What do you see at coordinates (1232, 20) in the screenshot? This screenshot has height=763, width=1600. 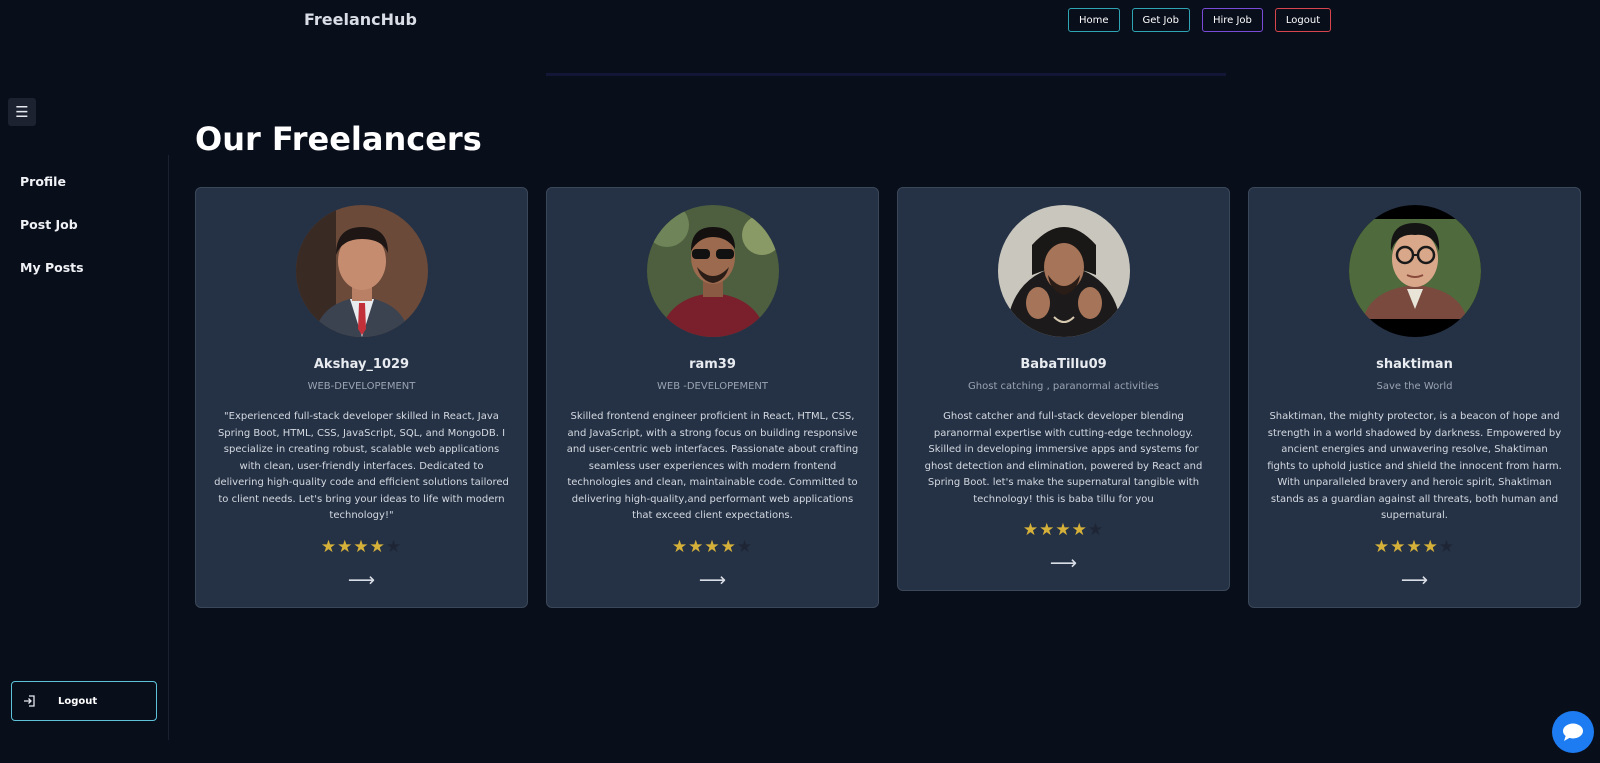 I see `nav-hire-job-button: Hire Job` at bounding box center [1232, 20].